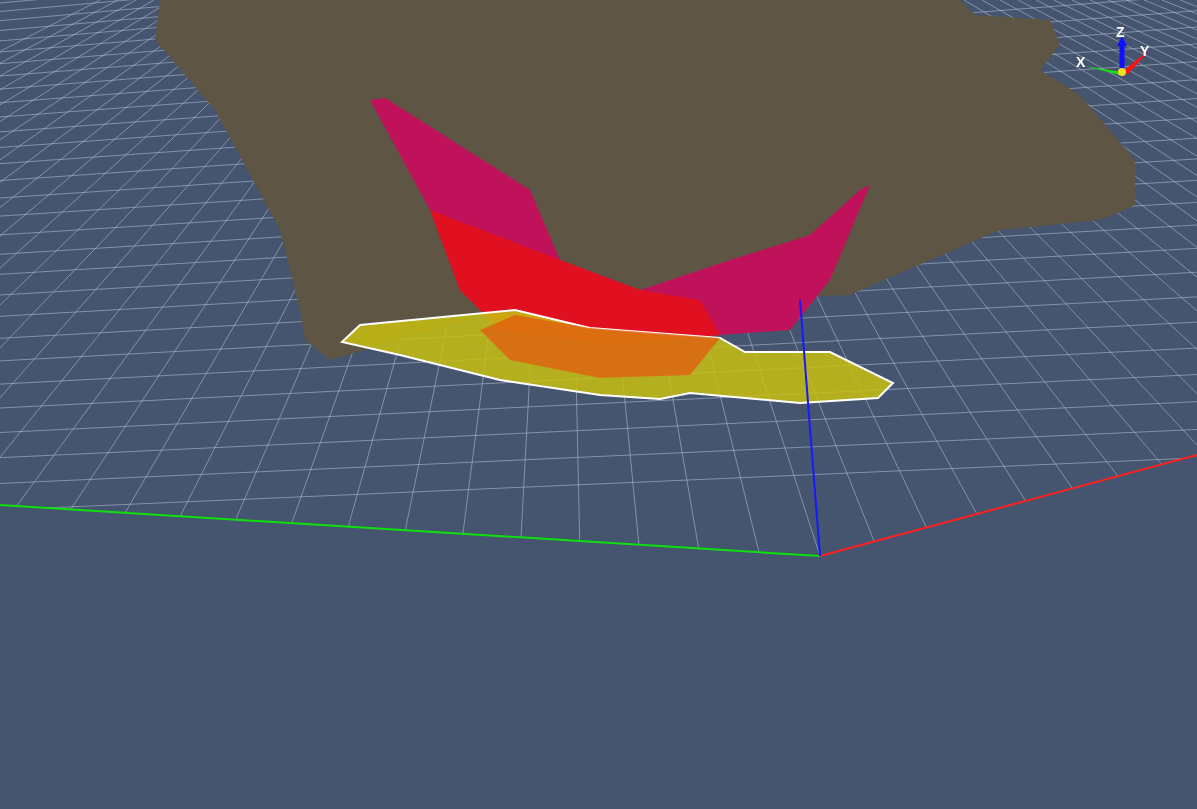 The width and height of the screenshot is (1197, 809). What do you see at coordinates (1081, 62) in the screenshot?
I see `x-axis-label: X` at bounding box center [1081, 62].